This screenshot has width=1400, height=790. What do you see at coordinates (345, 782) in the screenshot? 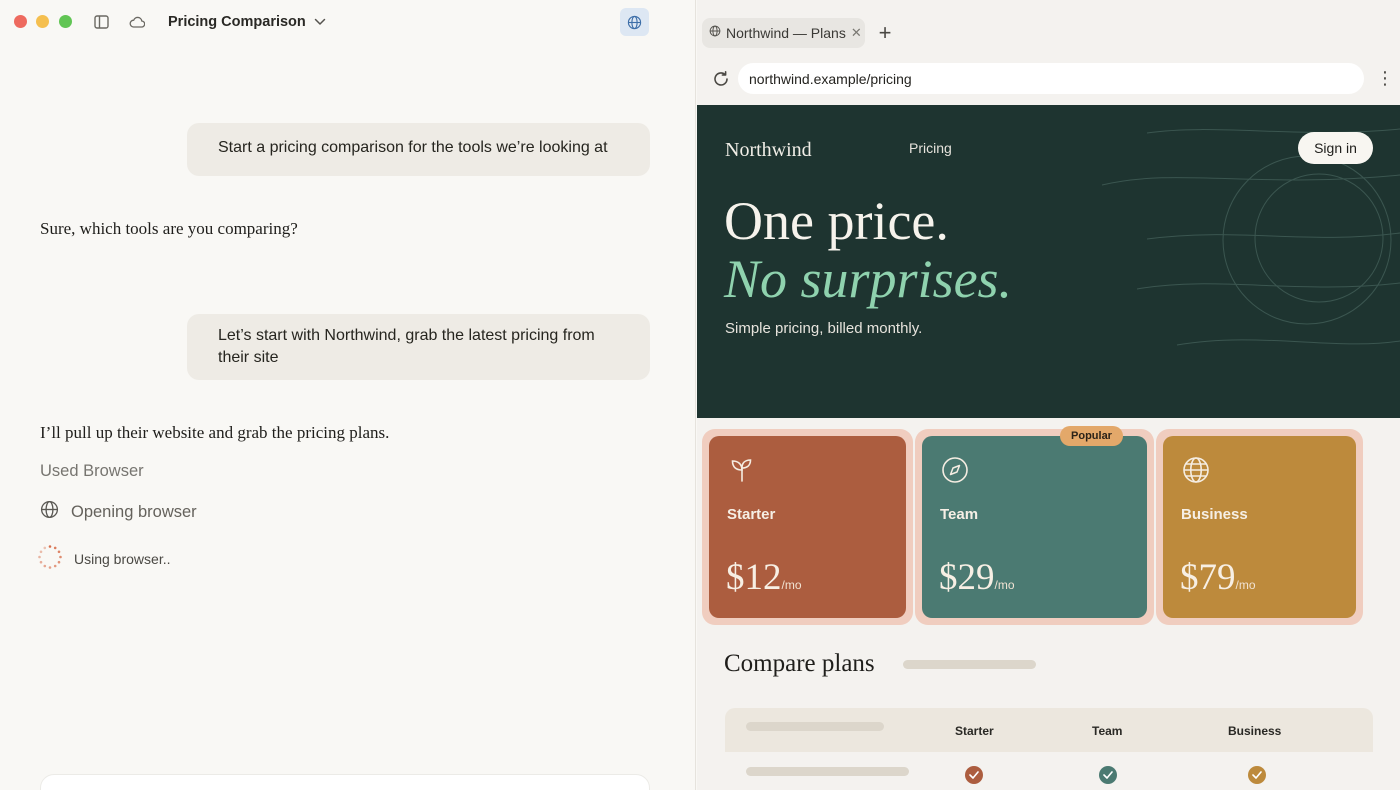
I see `message-composer` at bounding box center [345, 782].